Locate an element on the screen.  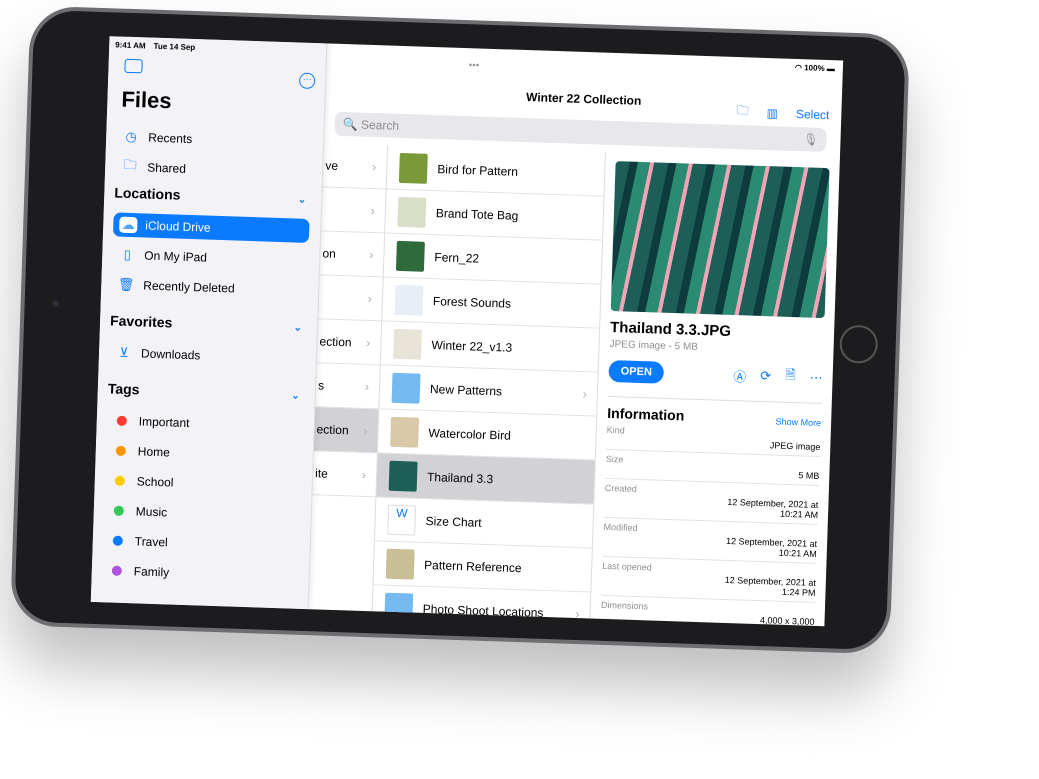
status-date: Tue 14 Sep is located at coordinates (174, 47).